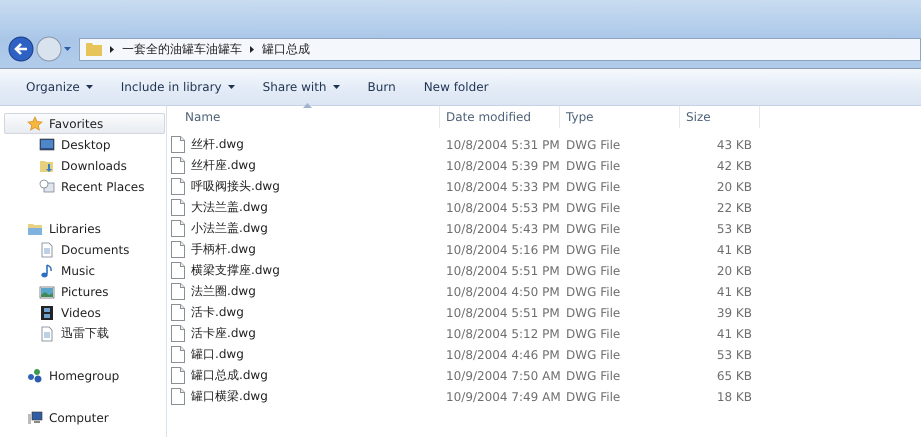 This screenshot has height=437, width=921. I want to click on navigation-item: Documents, so click(84, 249).